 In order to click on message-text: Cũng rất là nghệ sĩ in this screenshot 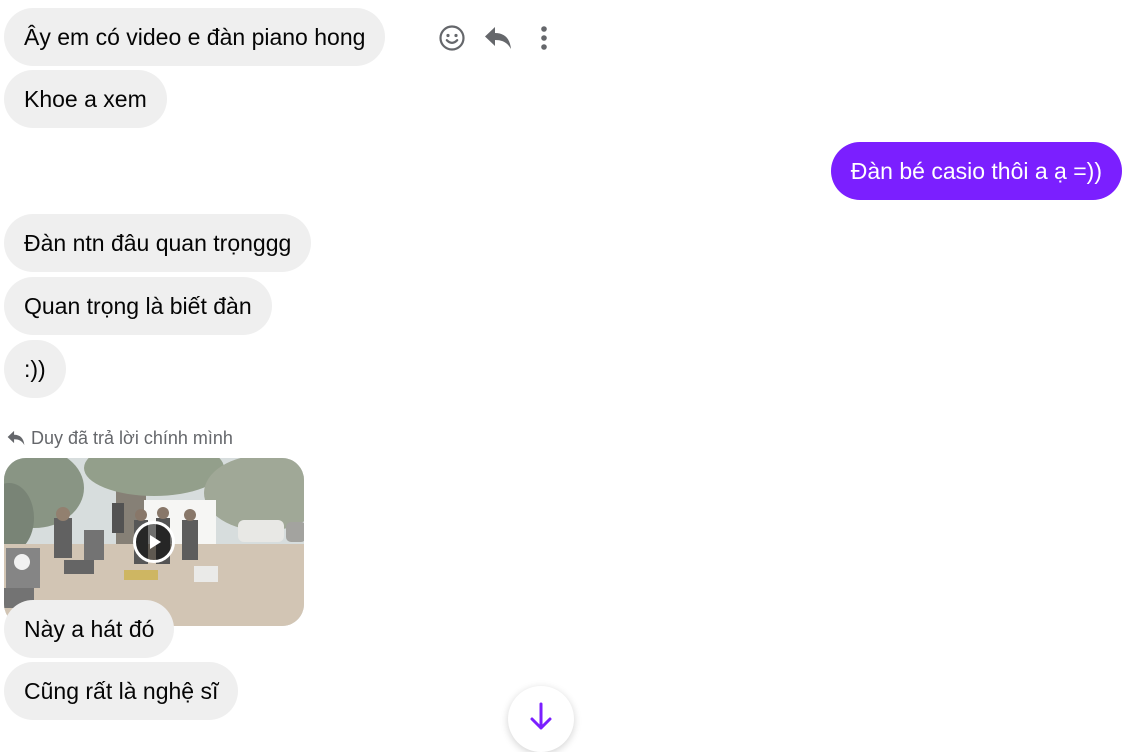, I will do `click(121, 691)`.